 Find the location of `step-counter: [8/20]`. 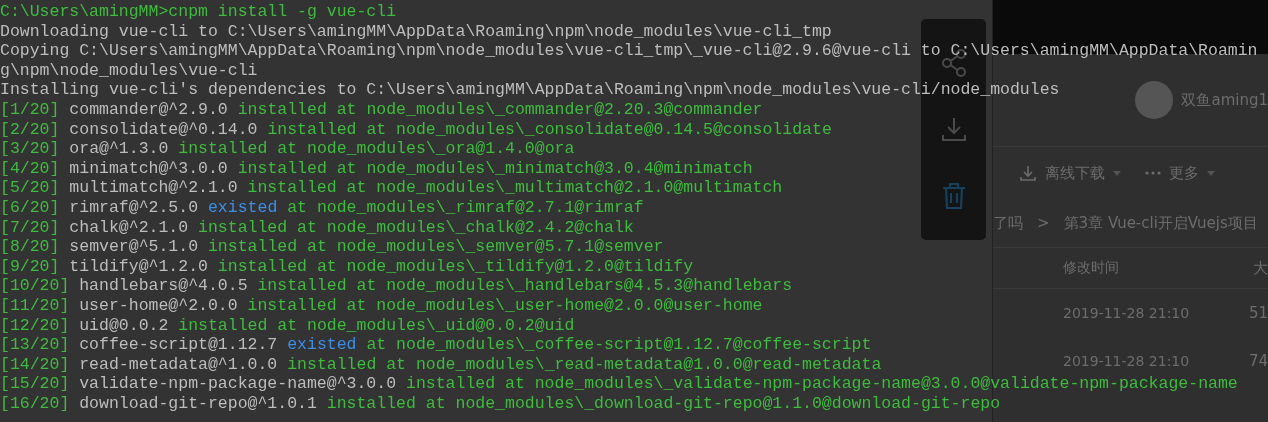

step-counter: [8/20] is located at coordinates (30, 247).